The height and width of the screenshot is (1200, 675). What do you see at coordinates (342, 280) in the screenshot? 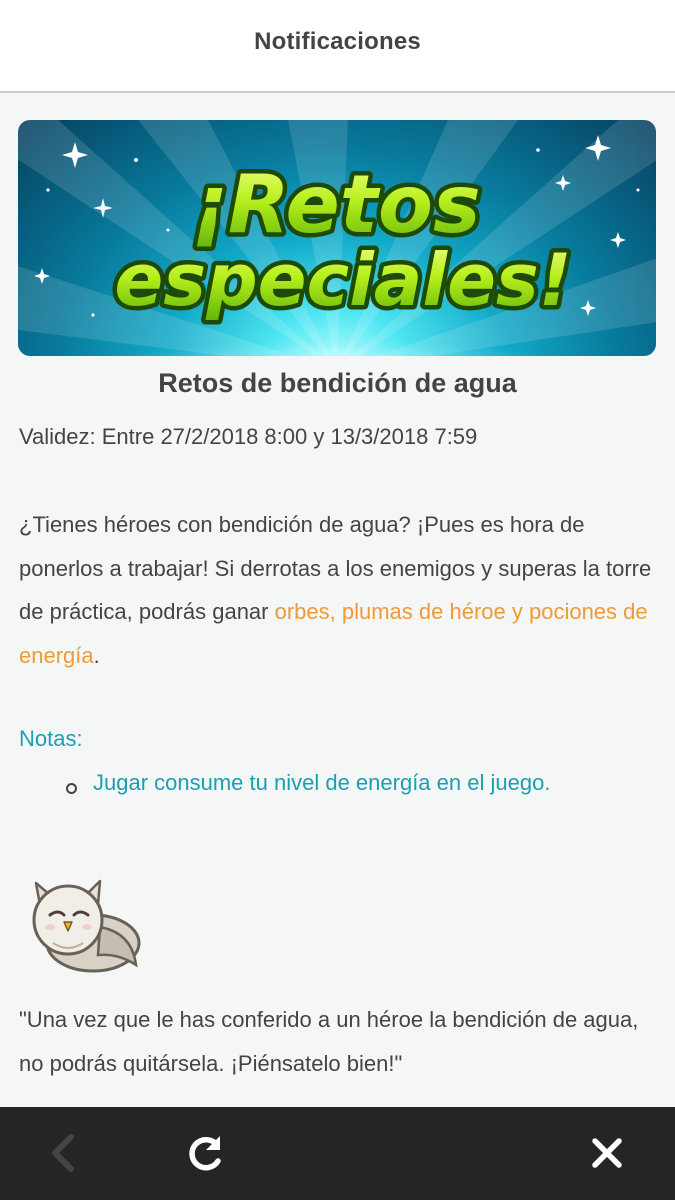
I see `banner-line2: especiales!` at bounding box center [342, 280].